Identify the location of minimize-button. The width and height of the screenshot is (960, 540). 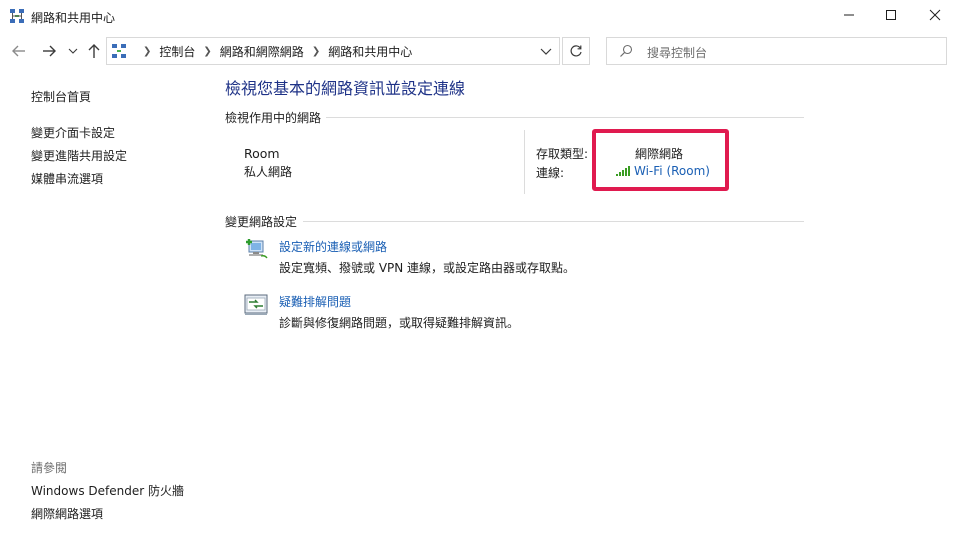
(849, 15).